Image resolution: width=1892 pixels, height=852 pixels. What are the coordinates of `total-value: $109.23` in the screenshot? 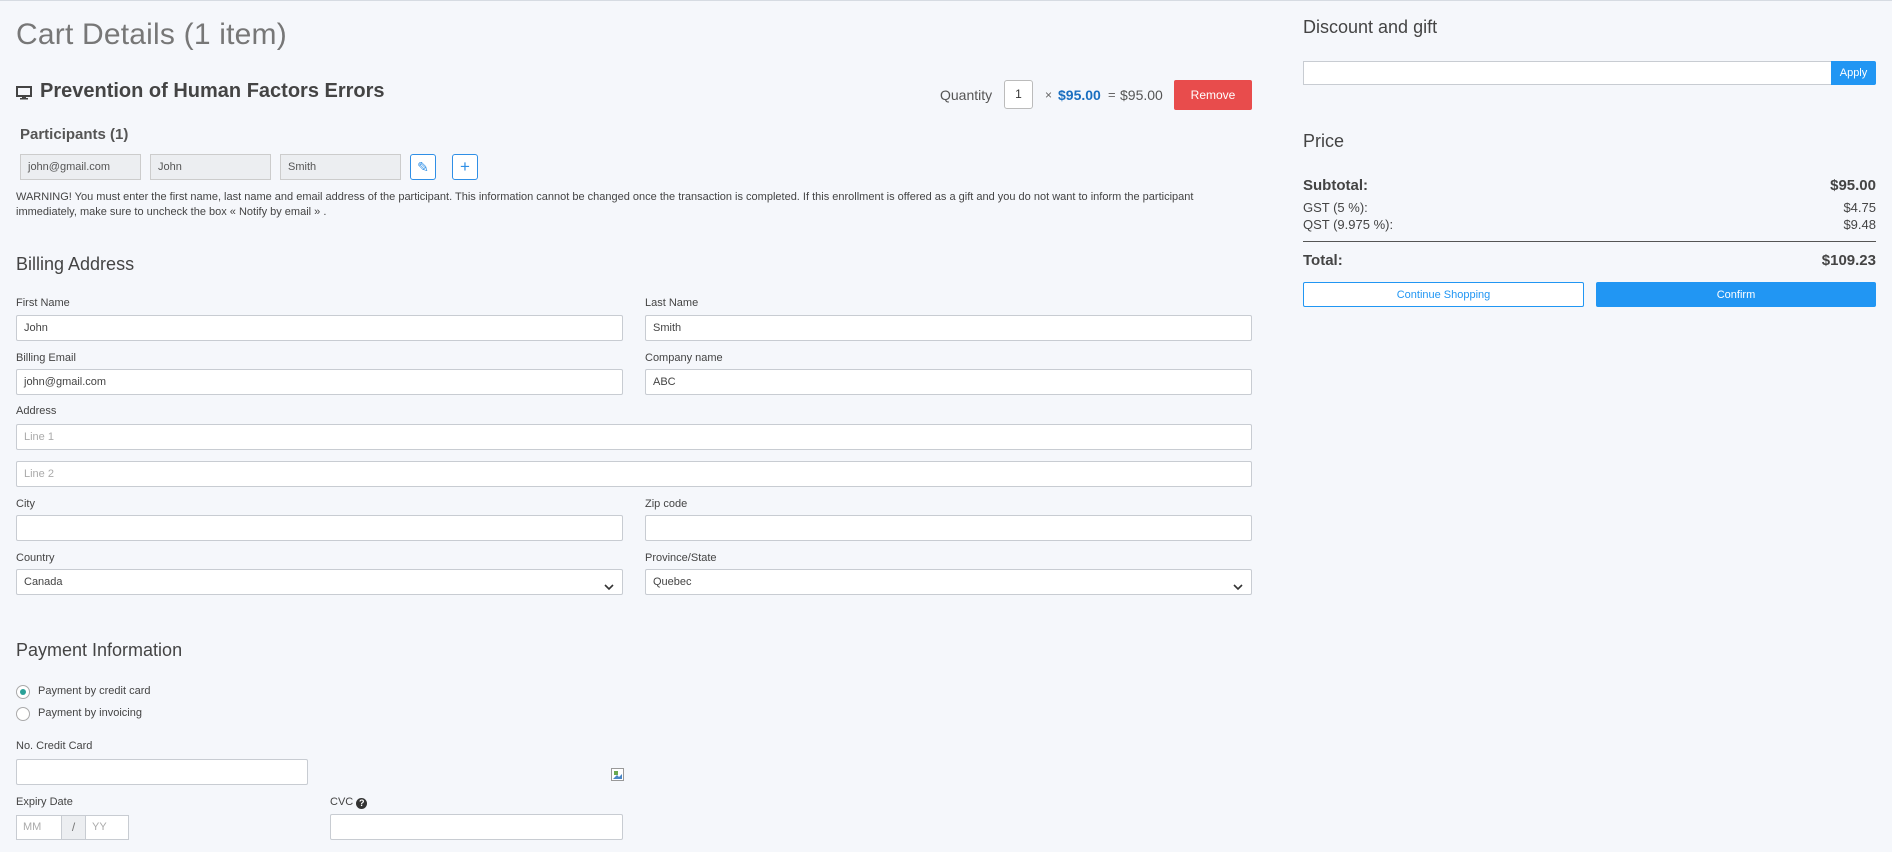 It's located at (1848, 260).